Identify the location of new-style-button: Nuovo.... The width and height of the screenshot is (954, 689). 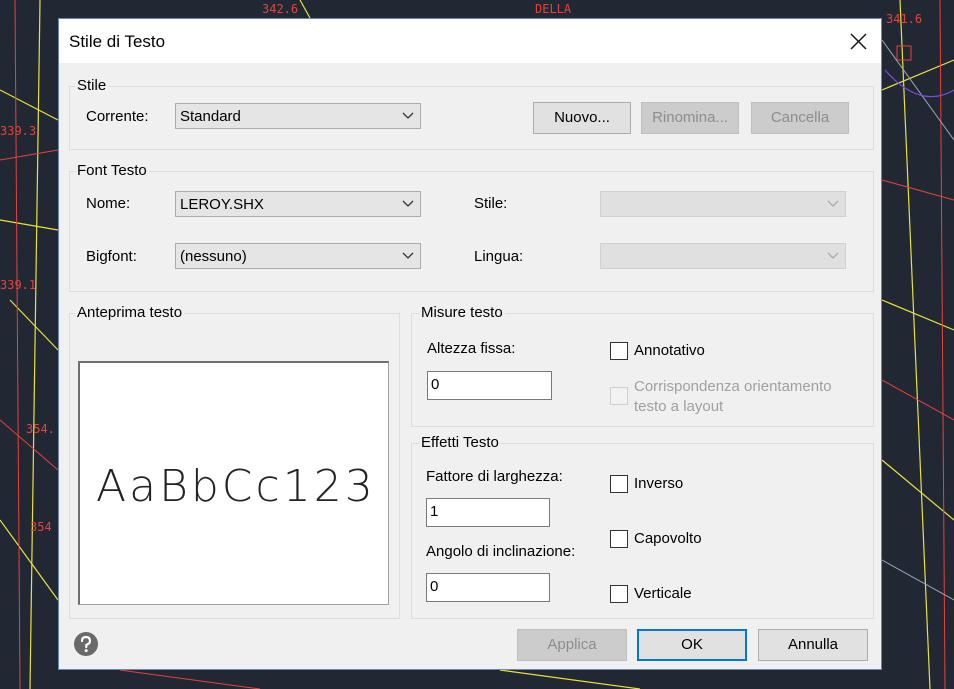
(582, 118).